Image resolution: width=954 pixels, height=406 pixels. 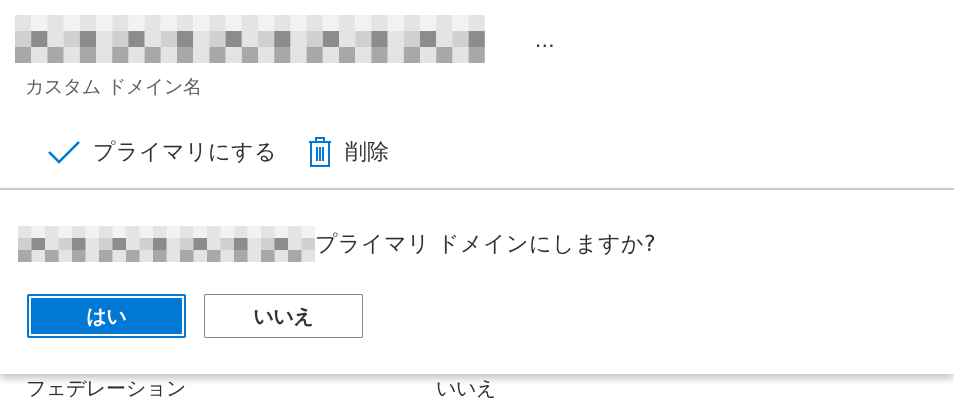 I want to click on confirm-message: プライマリ ドメインにしますか?, so click(x=485, y=244).